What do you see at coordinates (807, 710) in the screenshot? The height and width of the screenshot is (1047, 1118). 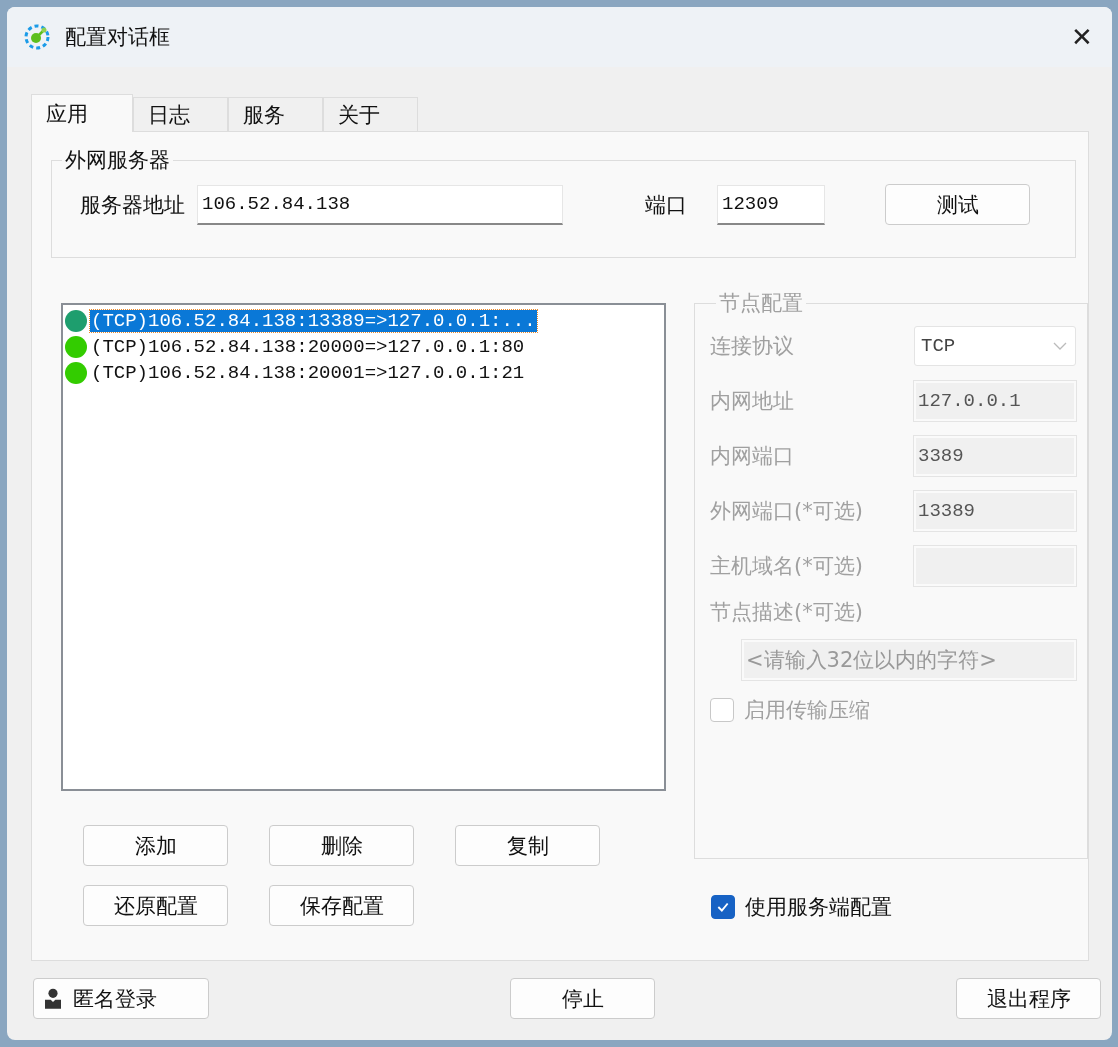 I see `checkbox-label: 启用传输压缩` at bounding box center [807, 710].